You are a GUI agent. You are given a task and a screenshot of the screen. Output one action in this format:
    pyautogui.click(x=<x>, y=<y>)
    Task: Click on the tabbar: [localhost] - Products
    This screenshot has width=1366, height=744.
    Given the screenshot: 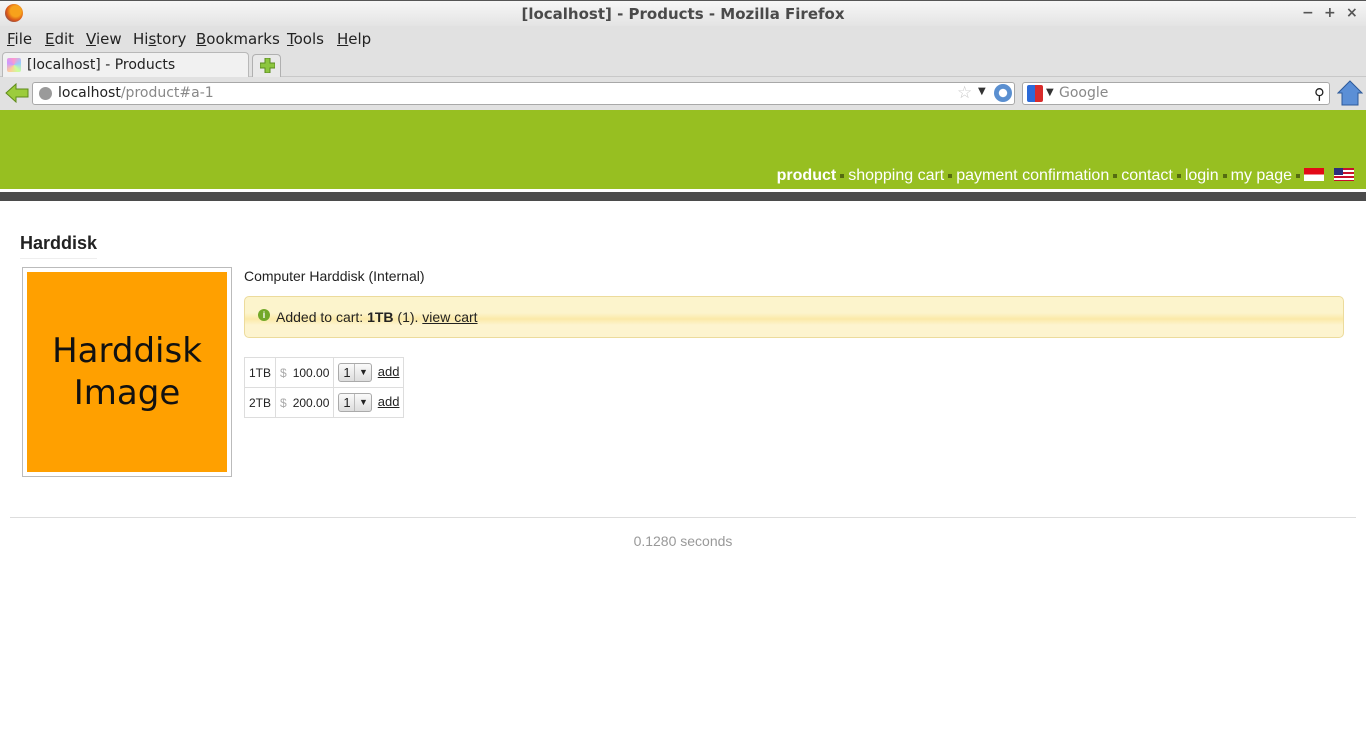 What is the action you would take?
    pyautogui.click(x=683, y=64)
    